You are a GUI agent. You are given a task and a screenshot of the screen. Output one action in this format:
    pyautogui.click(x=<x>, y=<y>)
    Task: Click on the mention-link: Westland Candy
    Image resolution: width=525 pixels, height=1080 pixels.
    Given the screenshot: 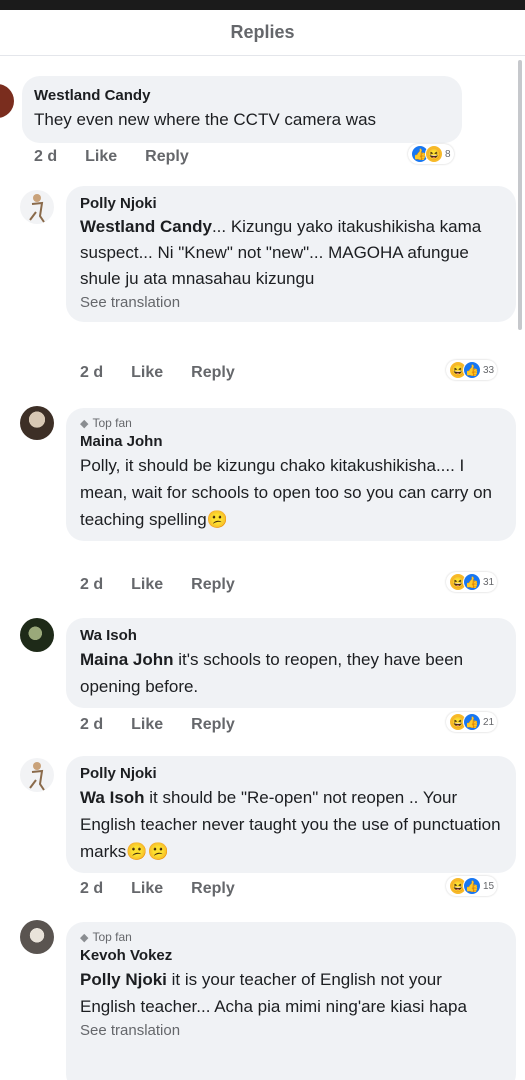 What is the action you would take?
    pyautogui.click(x=146, y=226)
    